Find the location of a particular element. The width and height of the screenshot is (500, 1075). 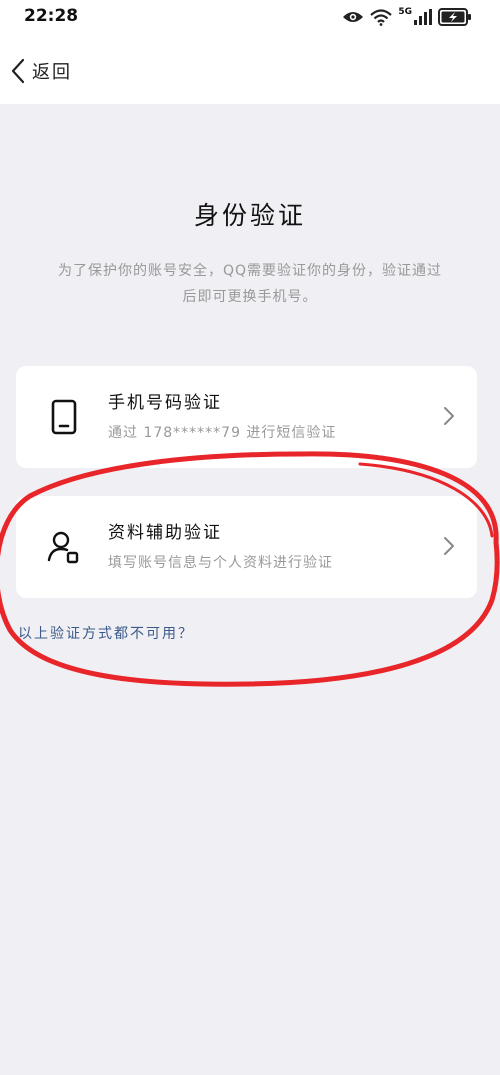

network-type: 5G is located at coordinates (405, 12).